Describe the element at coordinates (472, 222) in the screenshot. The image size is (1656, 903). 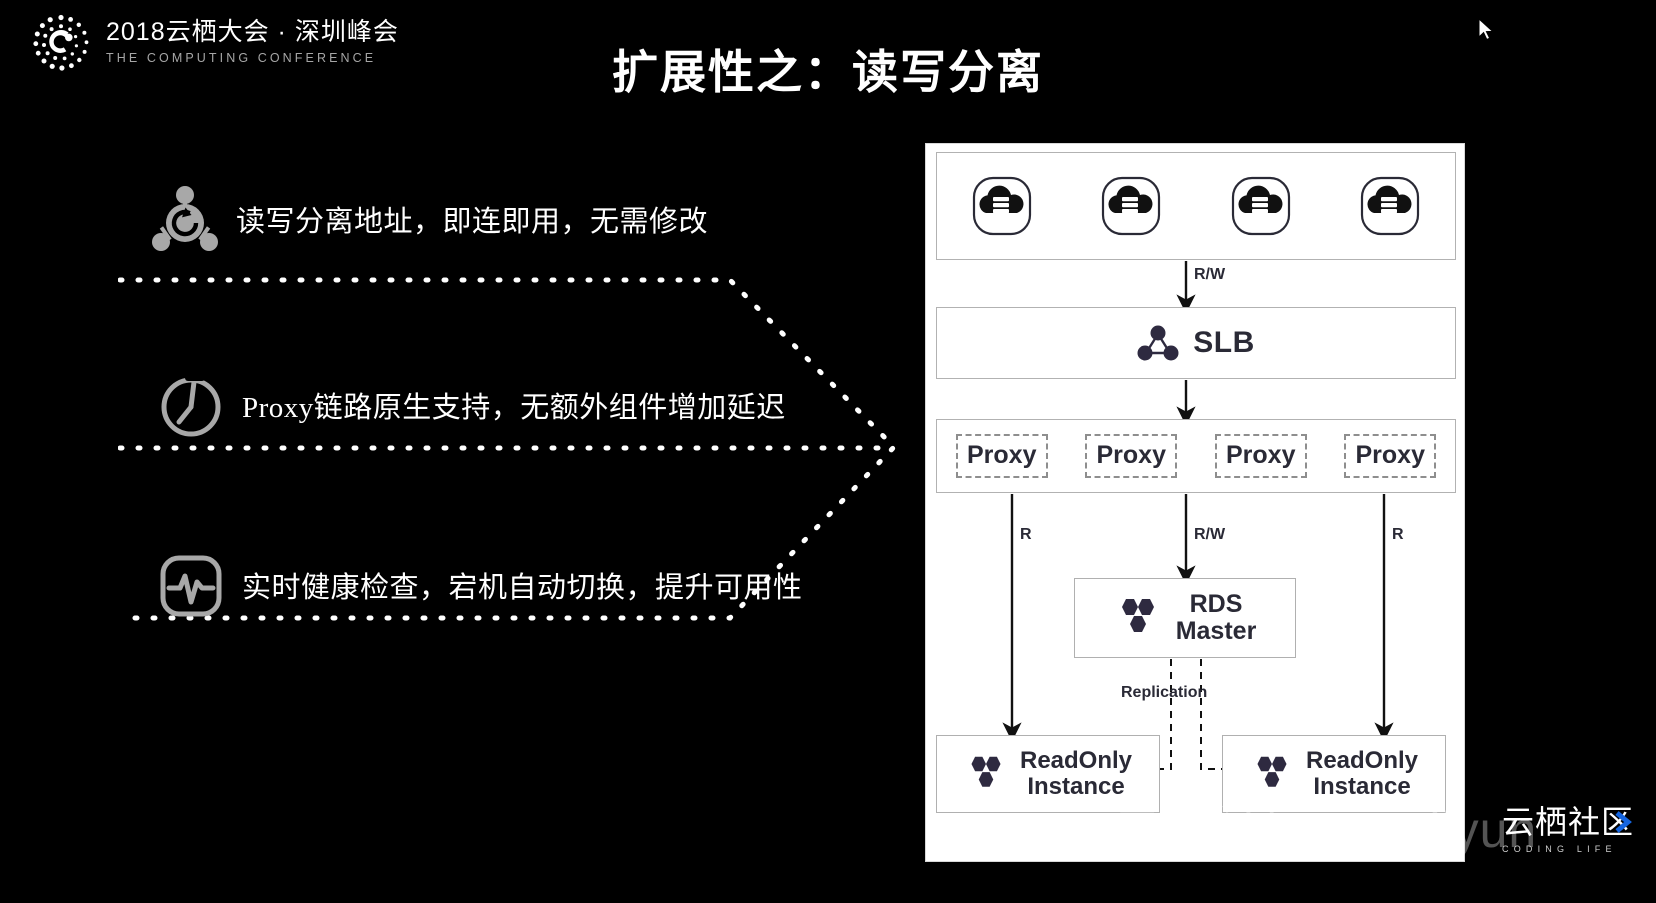
I see `bullet-label-1: 读写分离地址，即连即用，无需修改` at that location.